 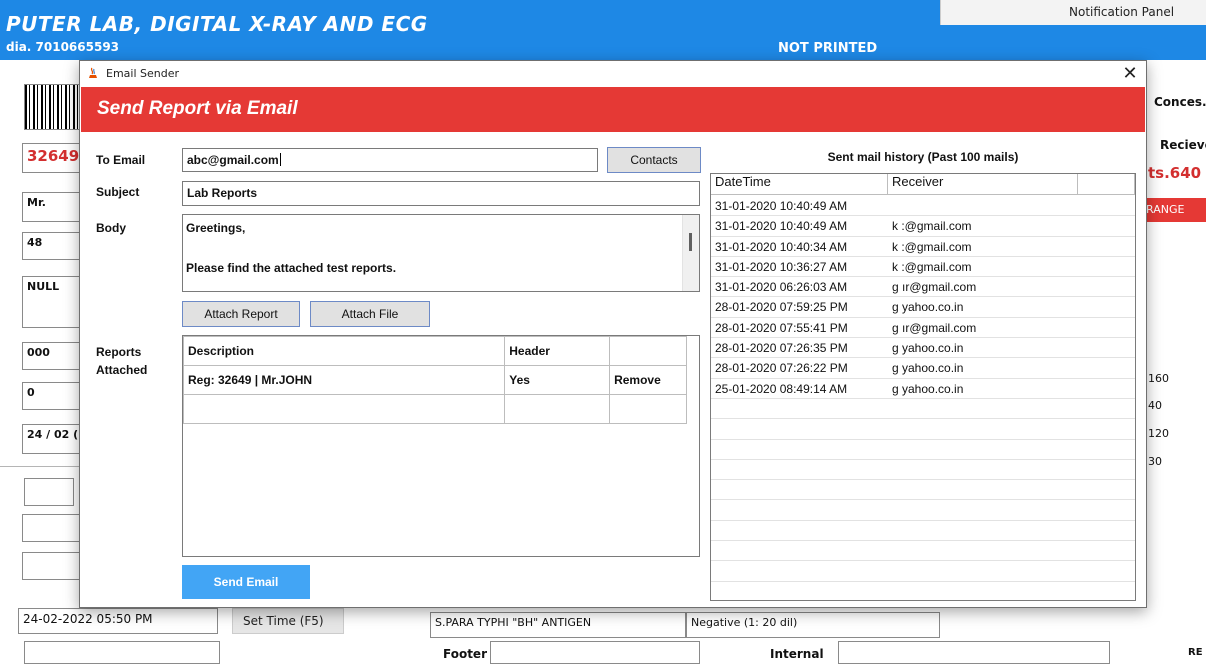 I want to click on close-icon: ✕, so click(x=1130, y=74).